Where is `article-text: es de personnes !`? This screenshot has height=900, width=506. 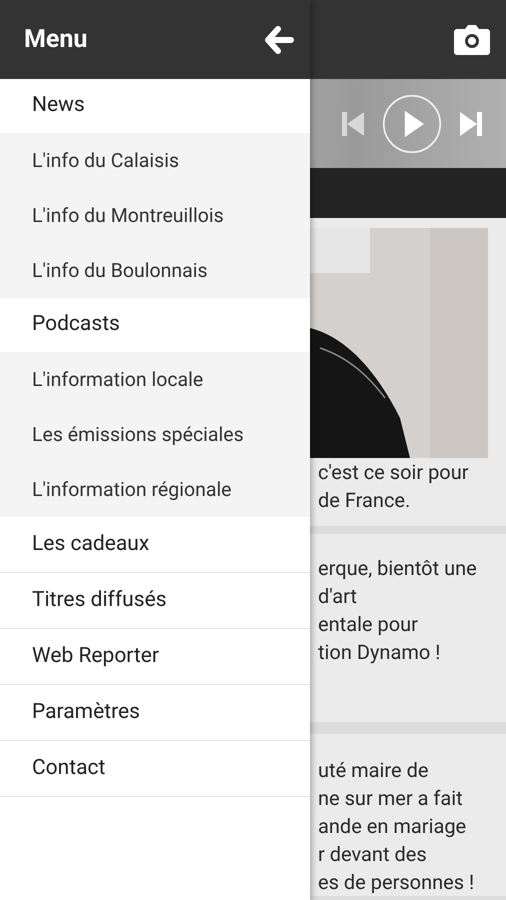 article-text: es de personnes ! is located at coordinates (397, 882).